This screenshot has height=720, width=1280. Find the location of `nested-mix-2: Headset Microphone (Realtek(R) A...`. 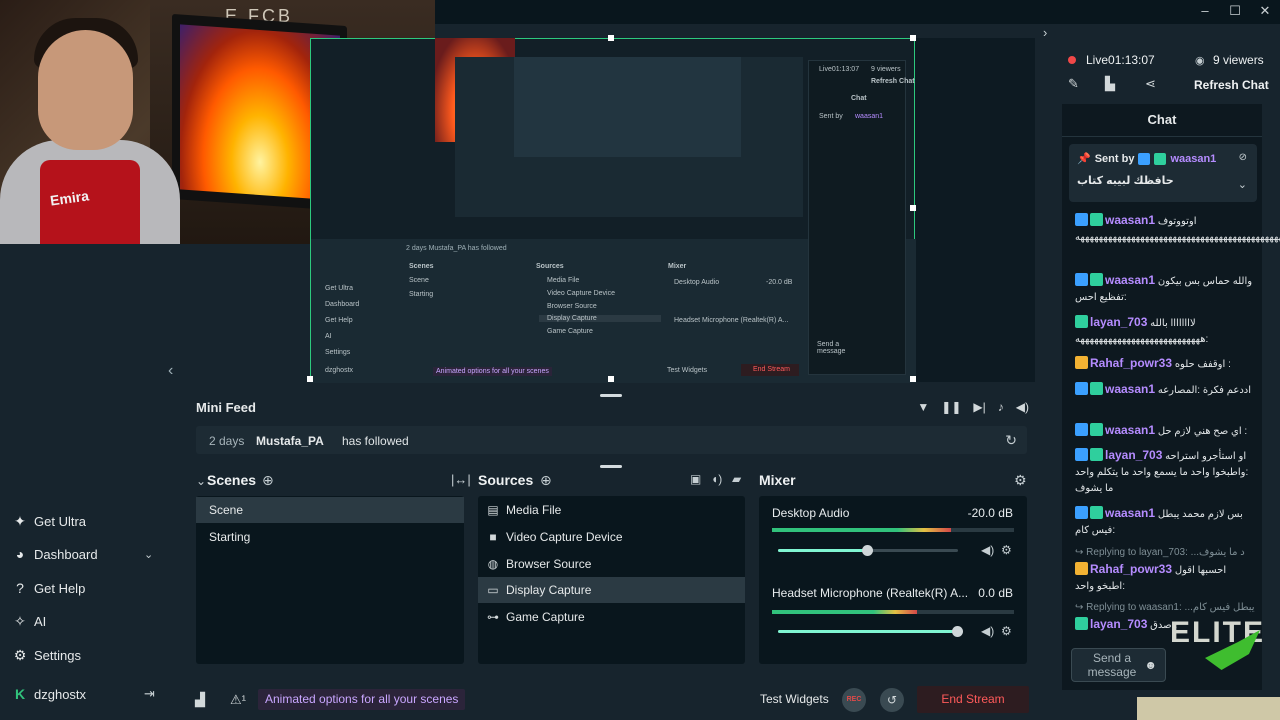

nested-mix-2: Headset Microphone (Realtek(R) A... is located at coordinates (731, 320).